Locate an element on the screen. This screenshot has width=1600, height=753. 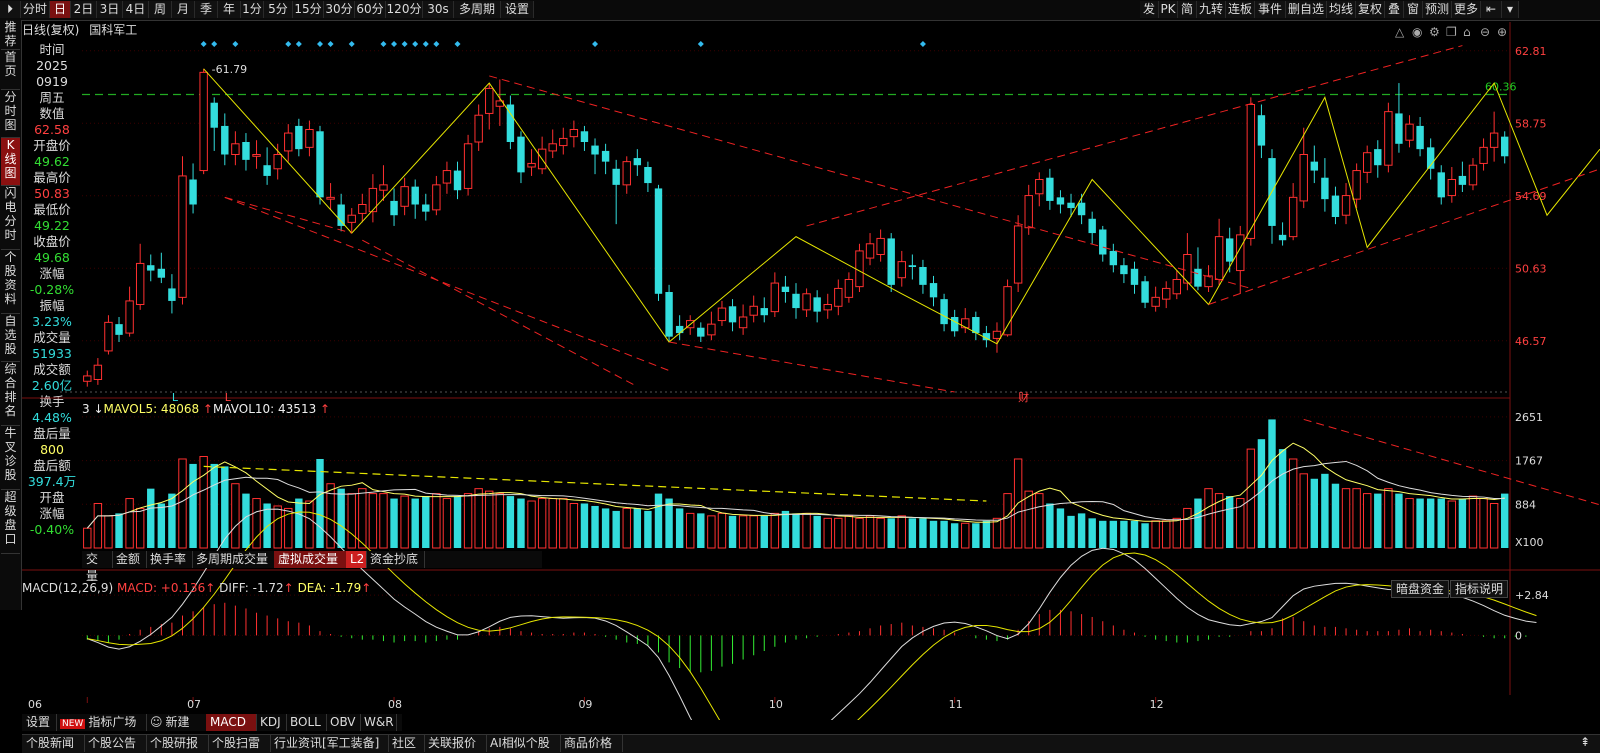
left-nav-item: 闪电分时 is located at coordinates (10, 218).